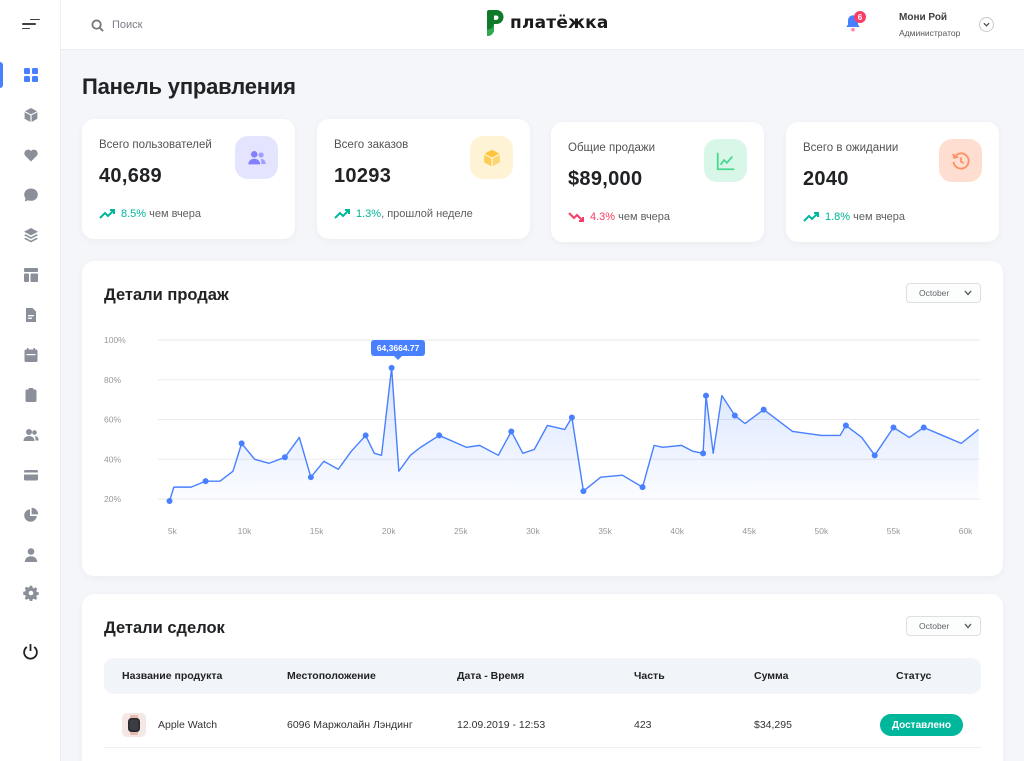 This screenshot has width=1024, height=761. I want to click on card-icon, so click(30, 475).